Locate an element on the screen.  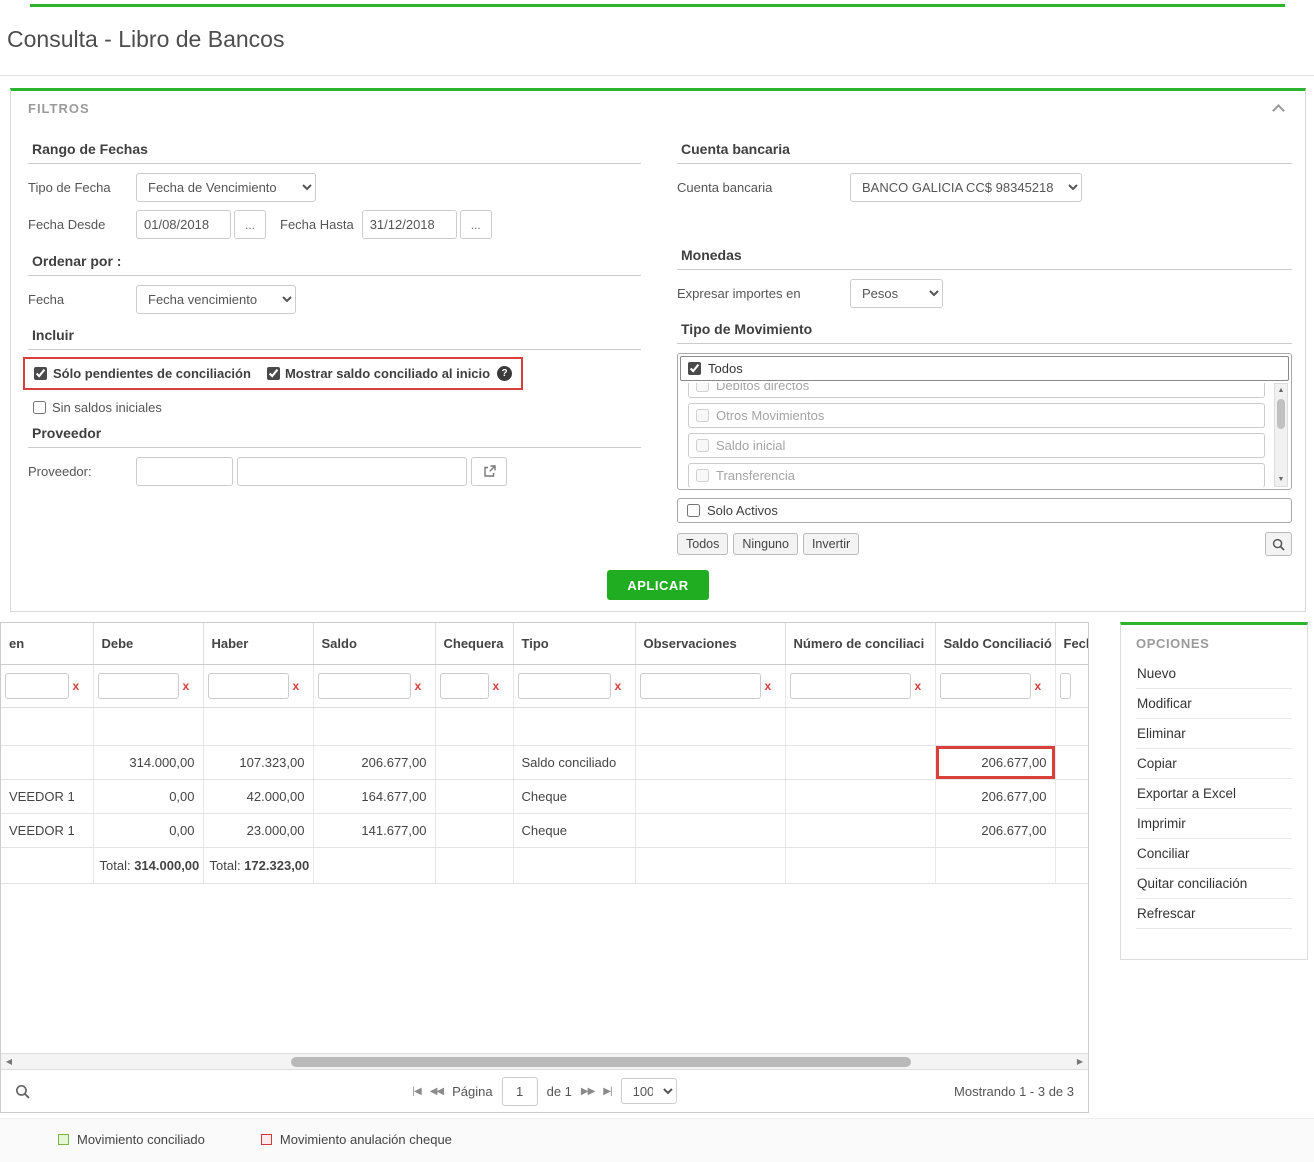
solo-pendientes-checkbox is located at coordinates (40, 373).